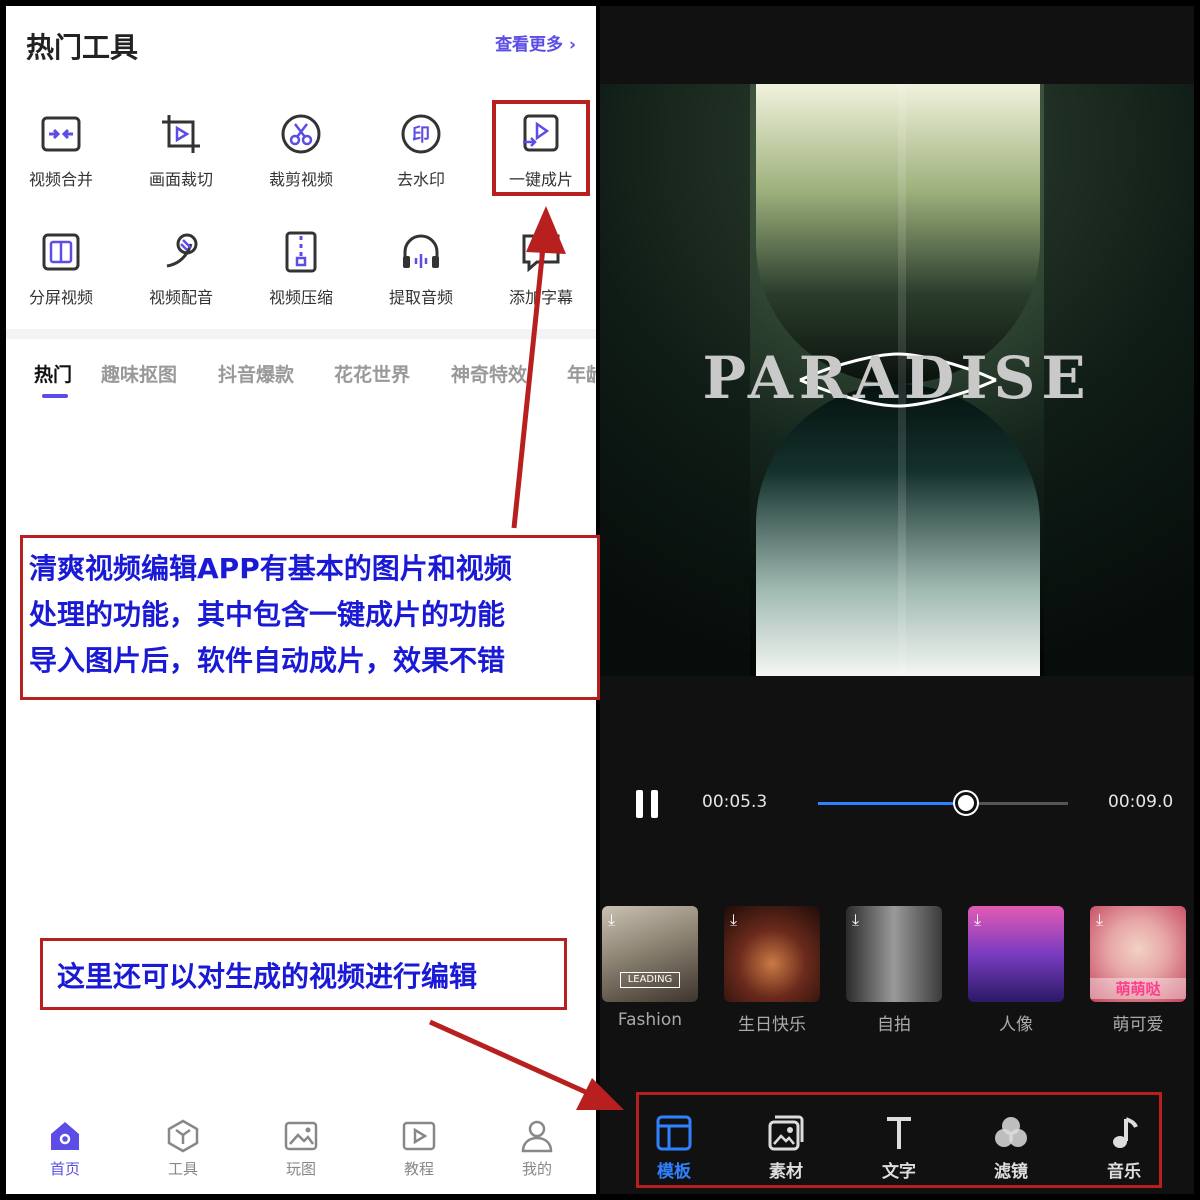 This screenshot has width=1200, height=1200. I want to click on cube-icon, so click(183, 1136).